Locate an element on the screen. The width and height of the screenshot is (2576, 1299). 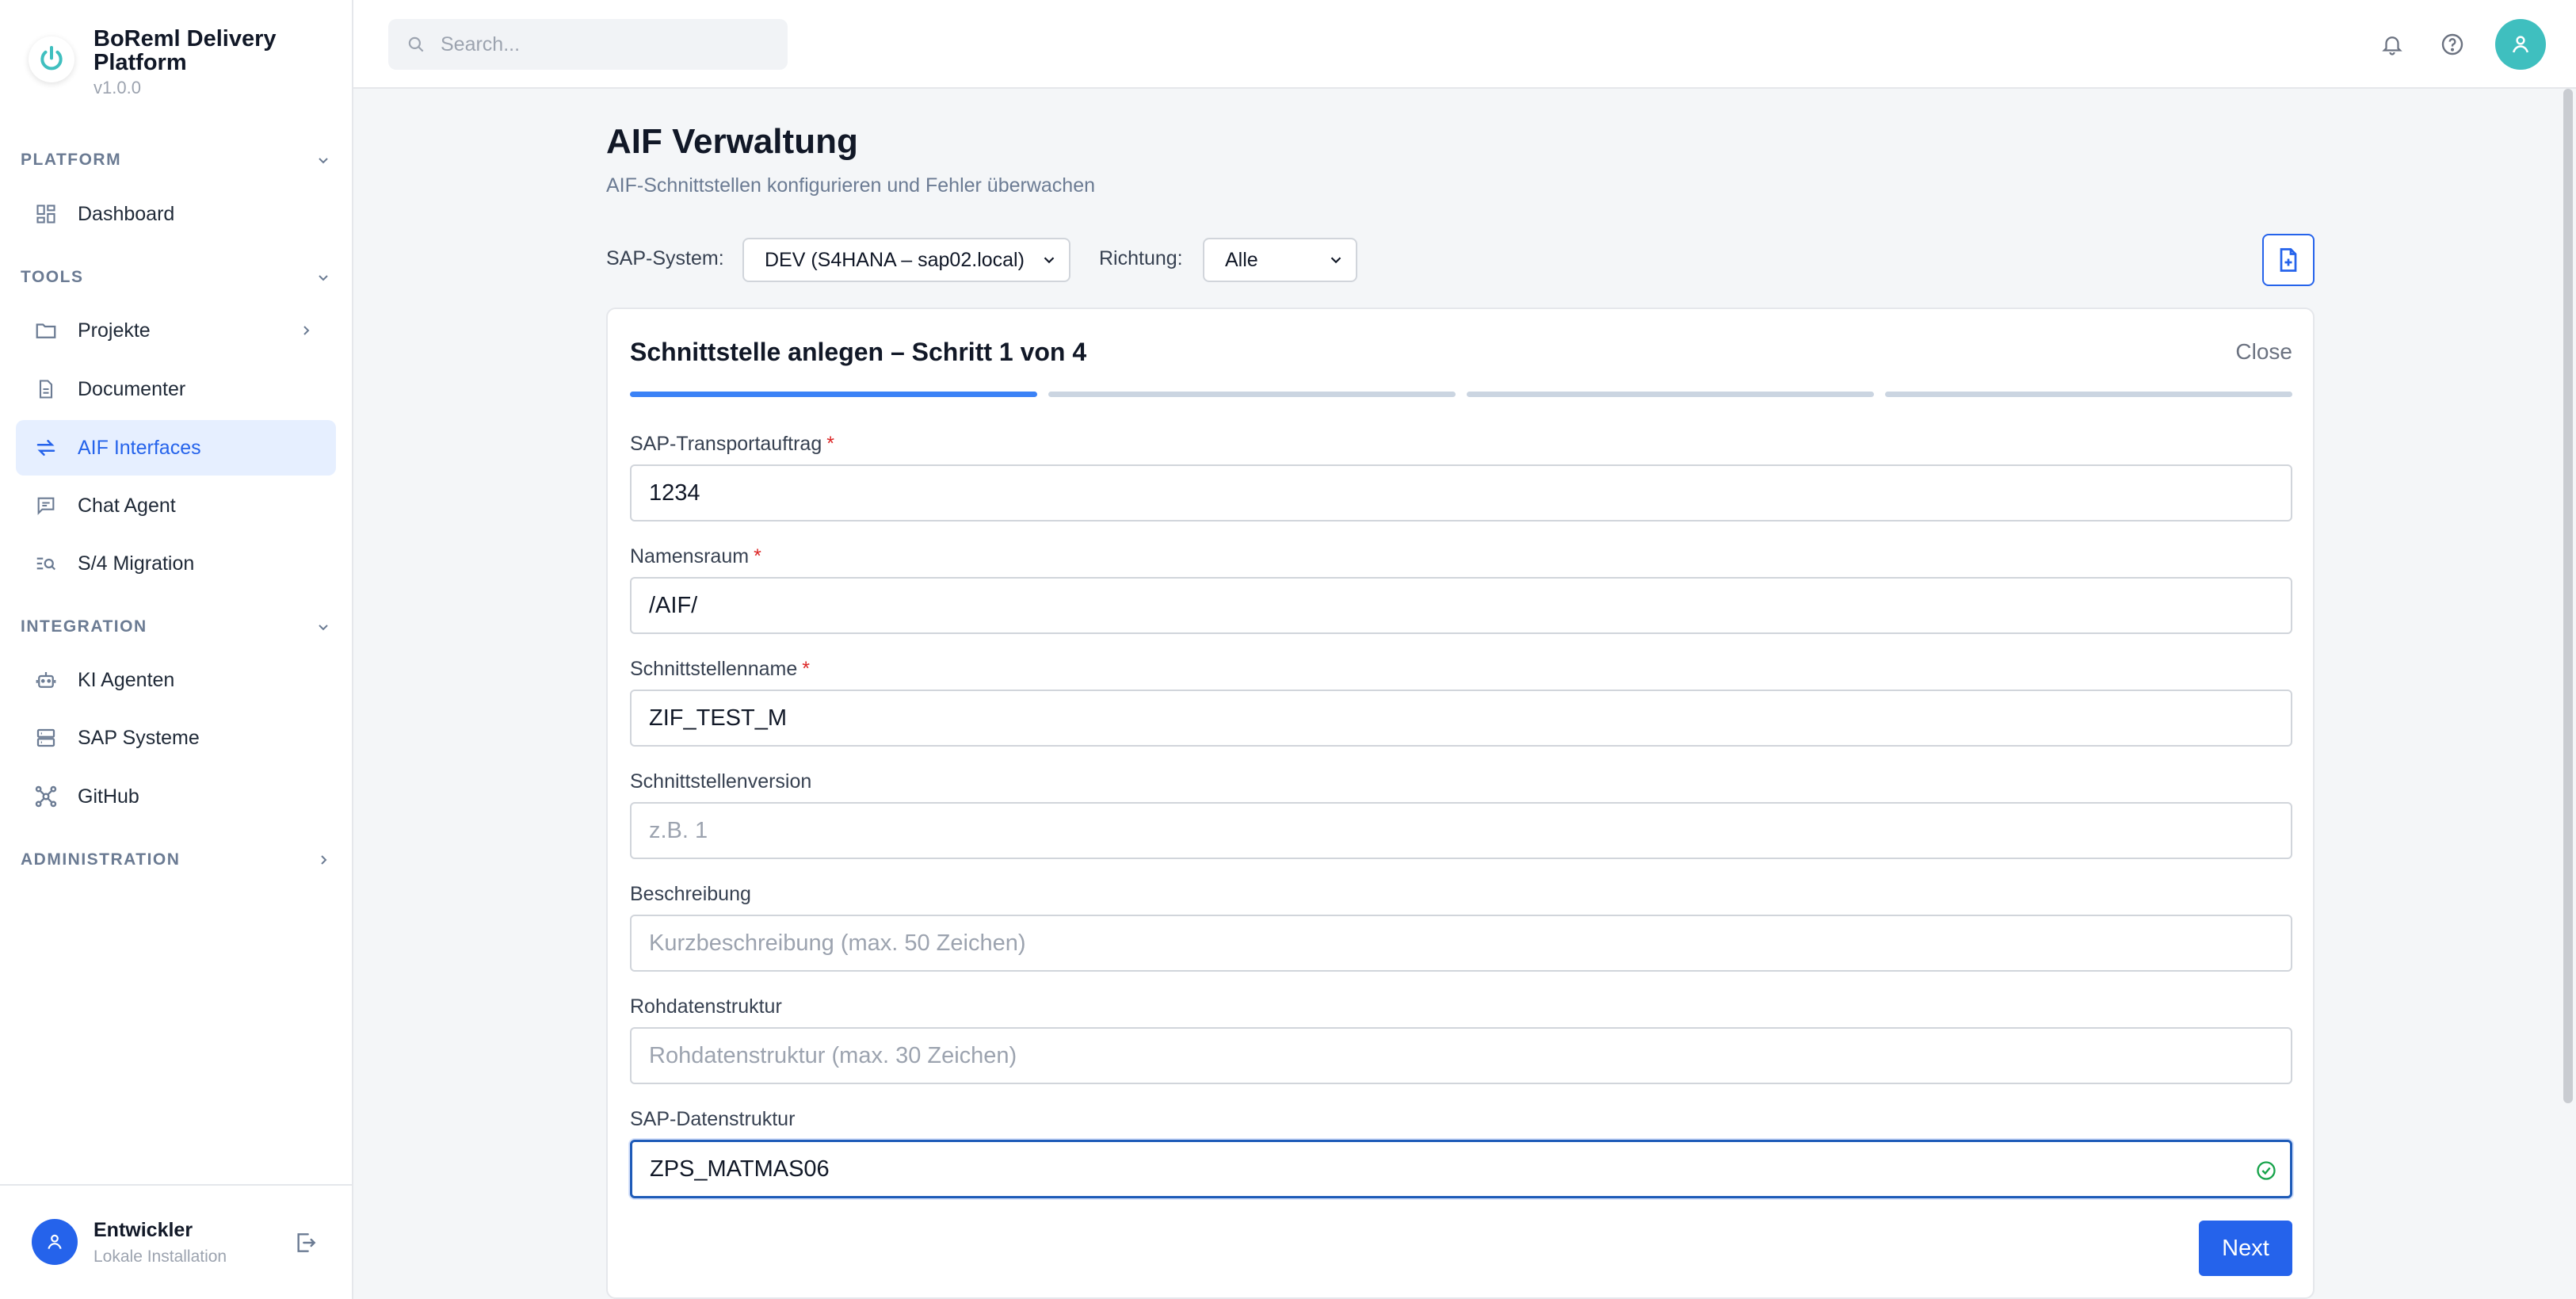
scrollbar is located at coordinates (2568, 596).